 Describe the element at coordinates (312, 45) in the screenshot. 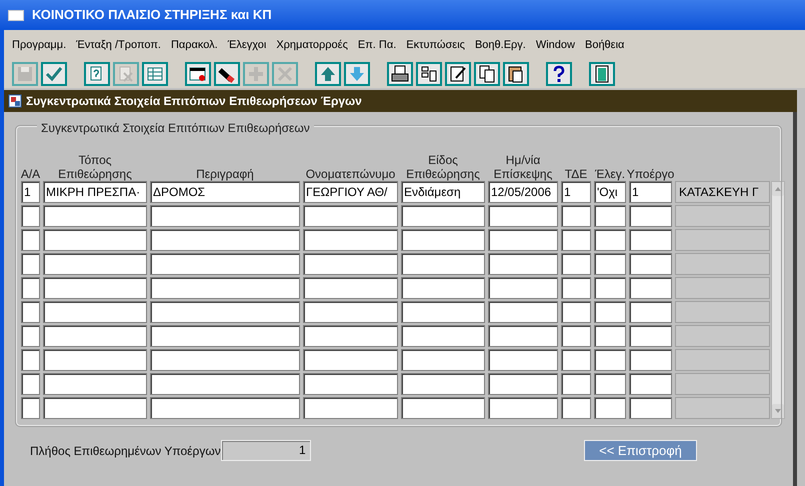

I see `menu-item: Χρηματορροές` at that location.